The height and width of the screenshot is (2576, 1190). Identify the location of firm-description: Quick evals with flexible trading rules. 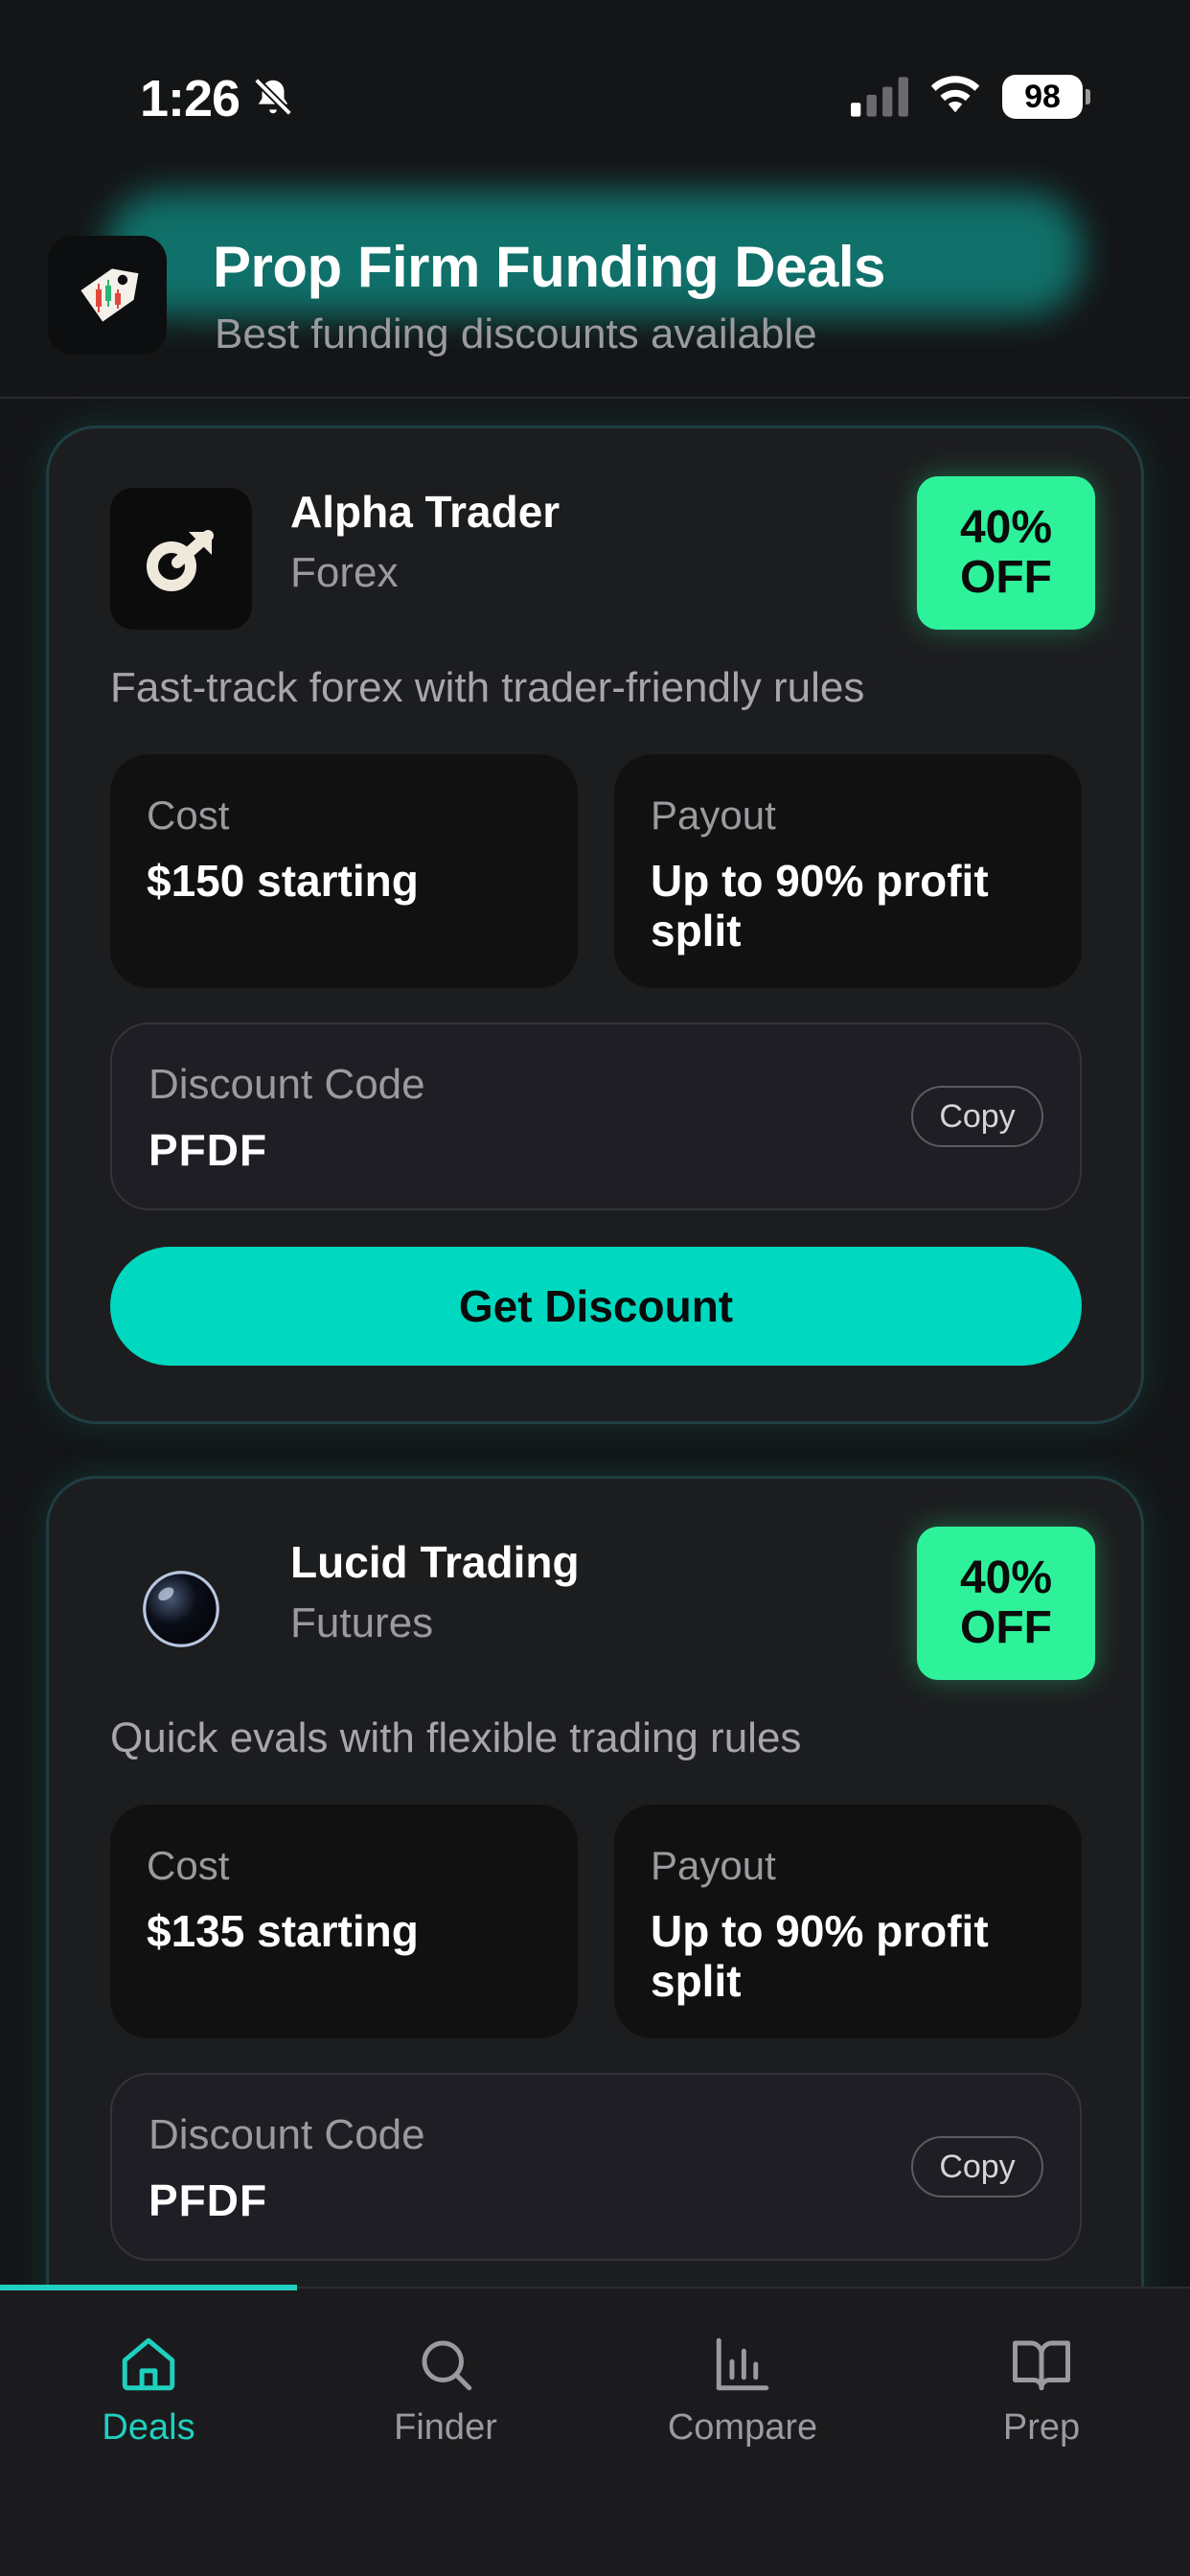
(456, 1737).